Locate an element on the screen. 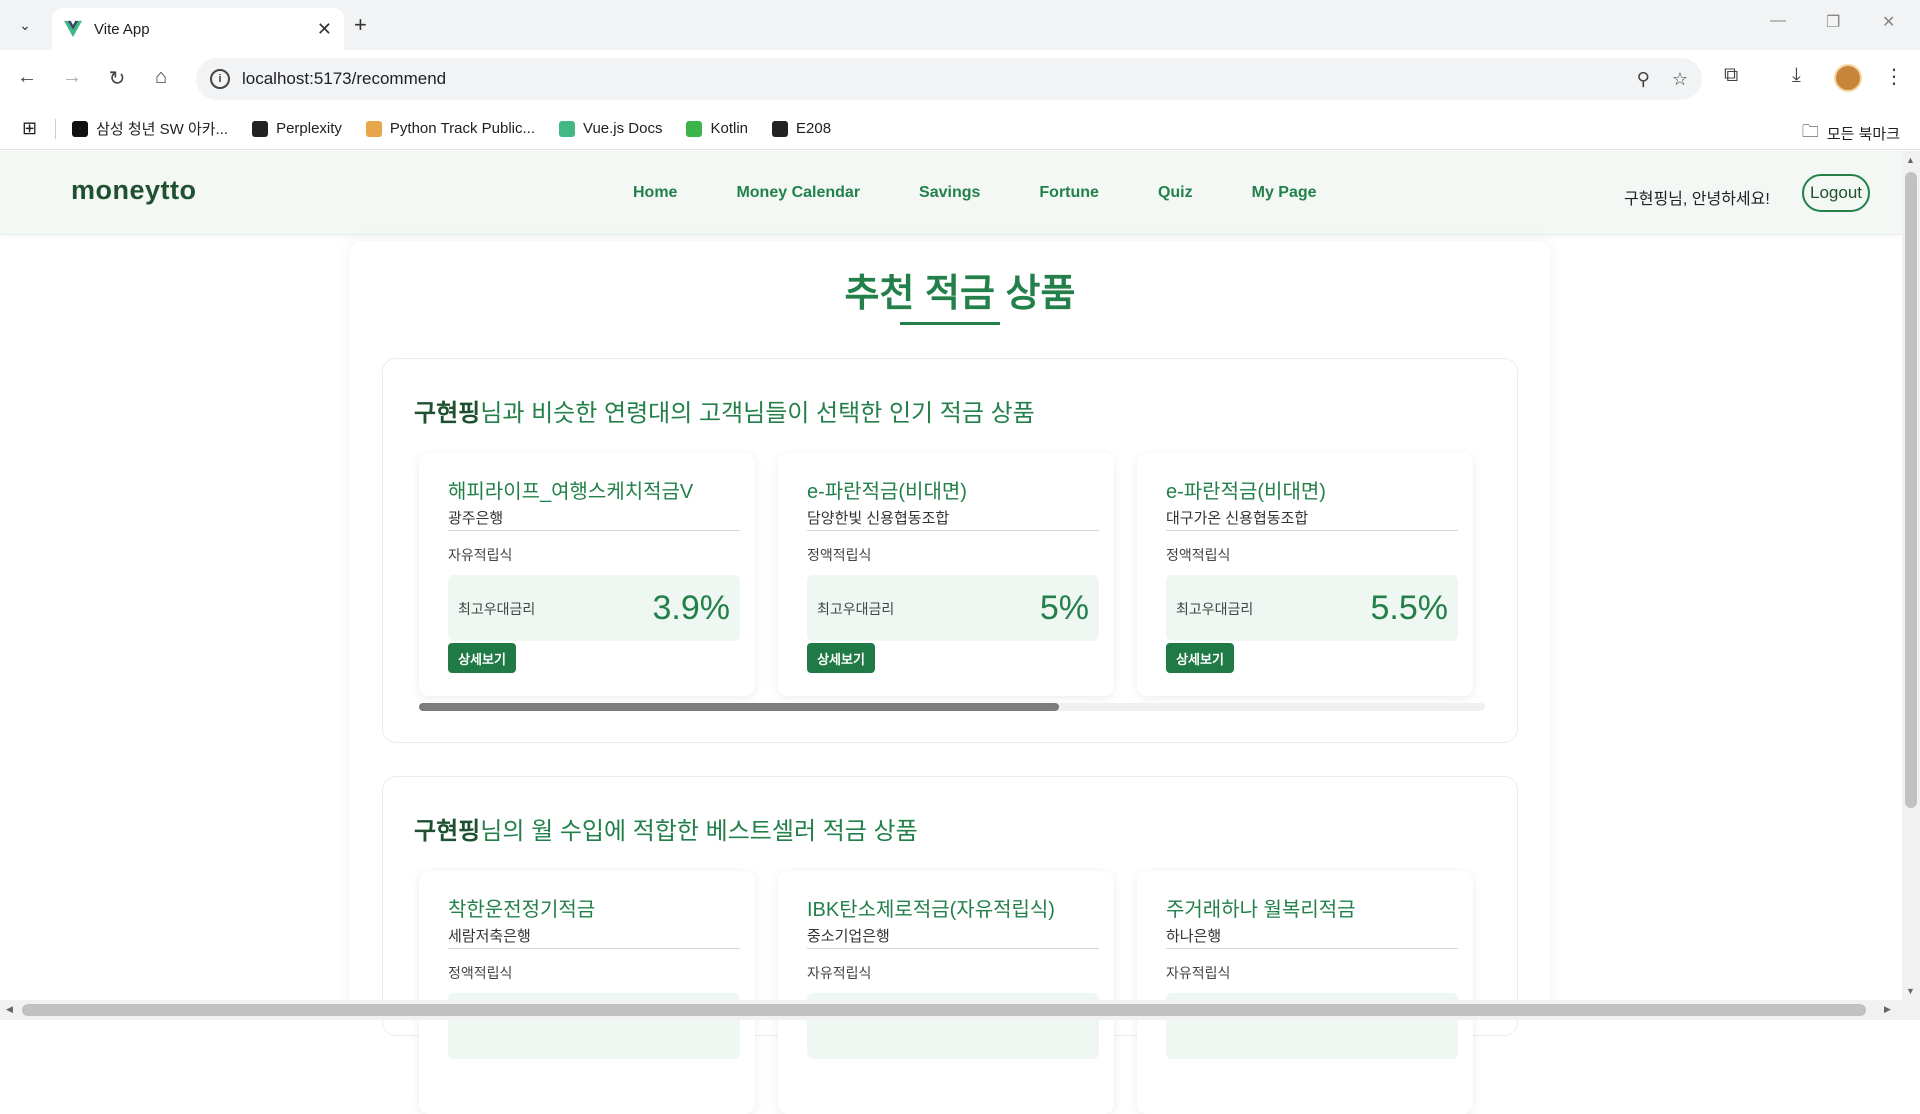 The height and width of the screenshot is (1114, 1920). rate-value: 3.9% is located at coordinates (691, 608).